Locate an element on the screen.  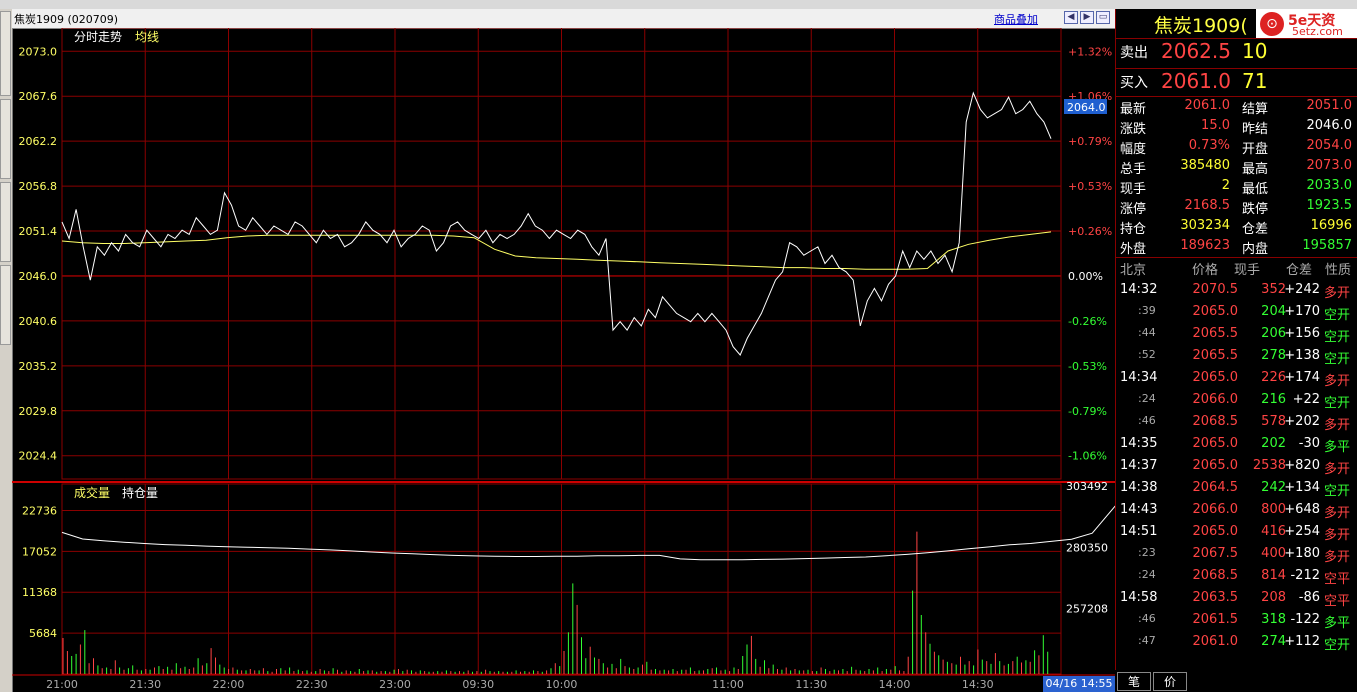
ask-row: 卖出 2062.5 10 is located at coordinates (1236, 53).